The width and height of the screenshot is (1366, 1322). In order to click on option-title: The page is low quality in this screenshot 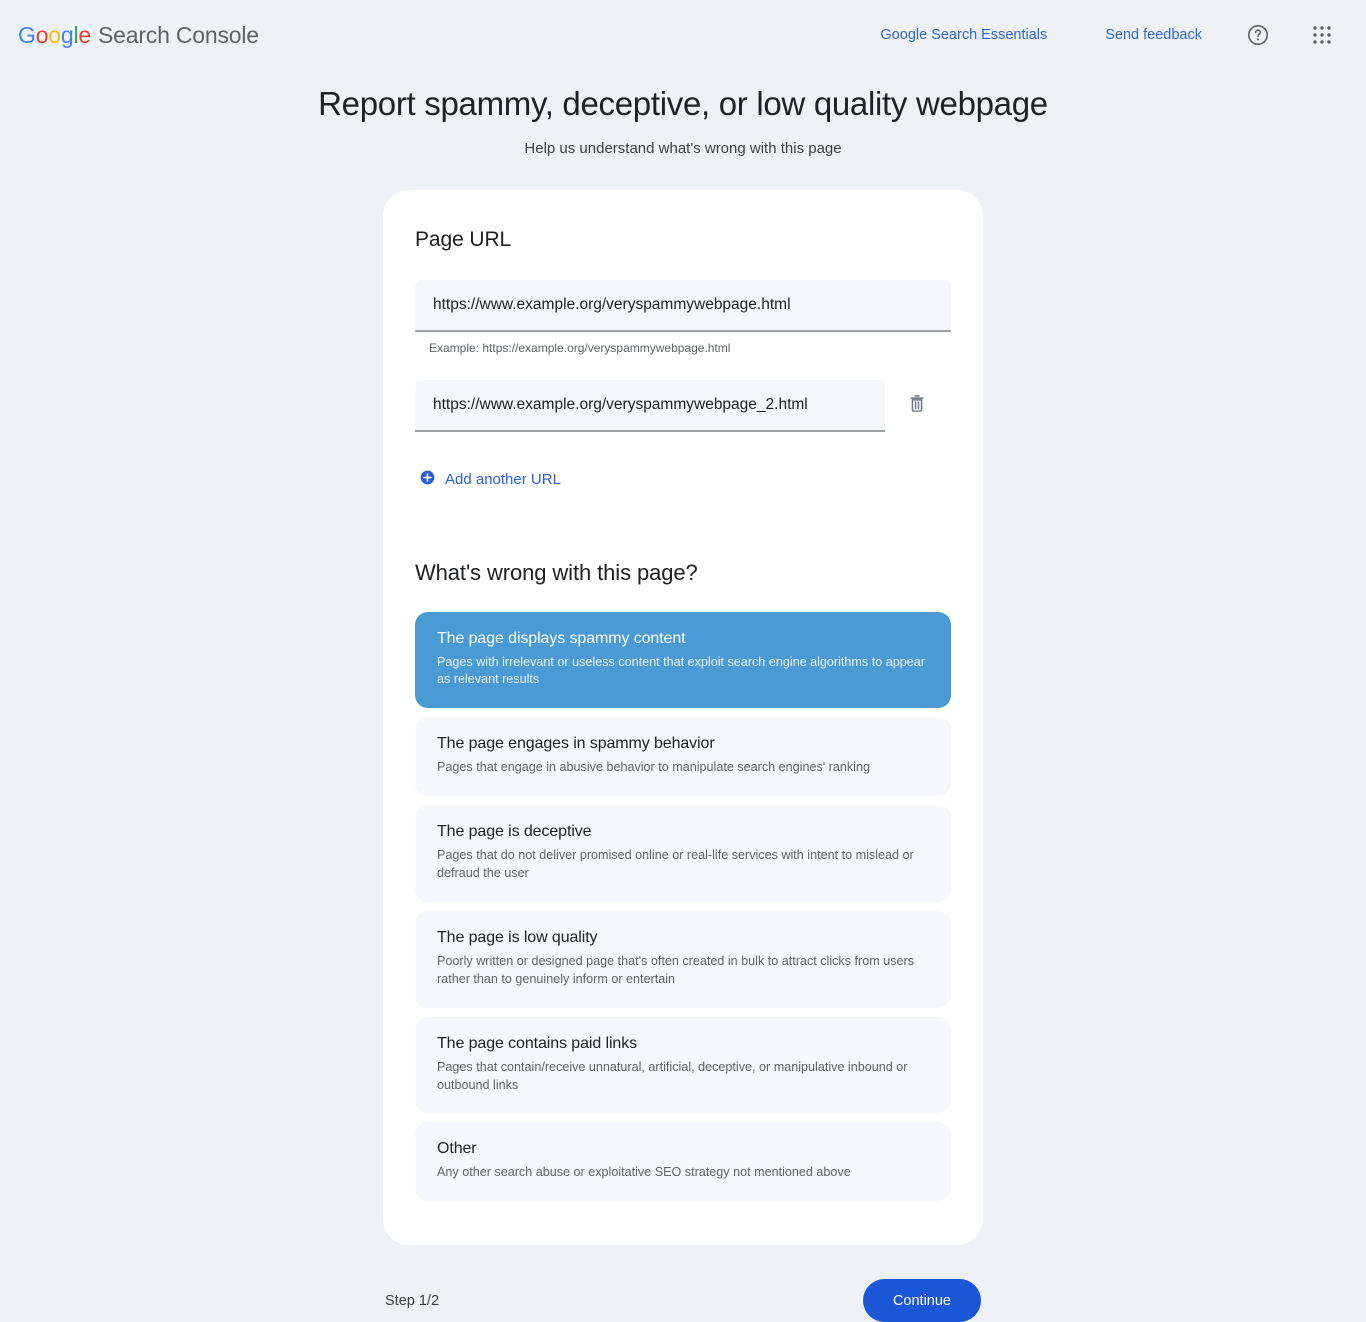, I will do `click(517, 937)`.